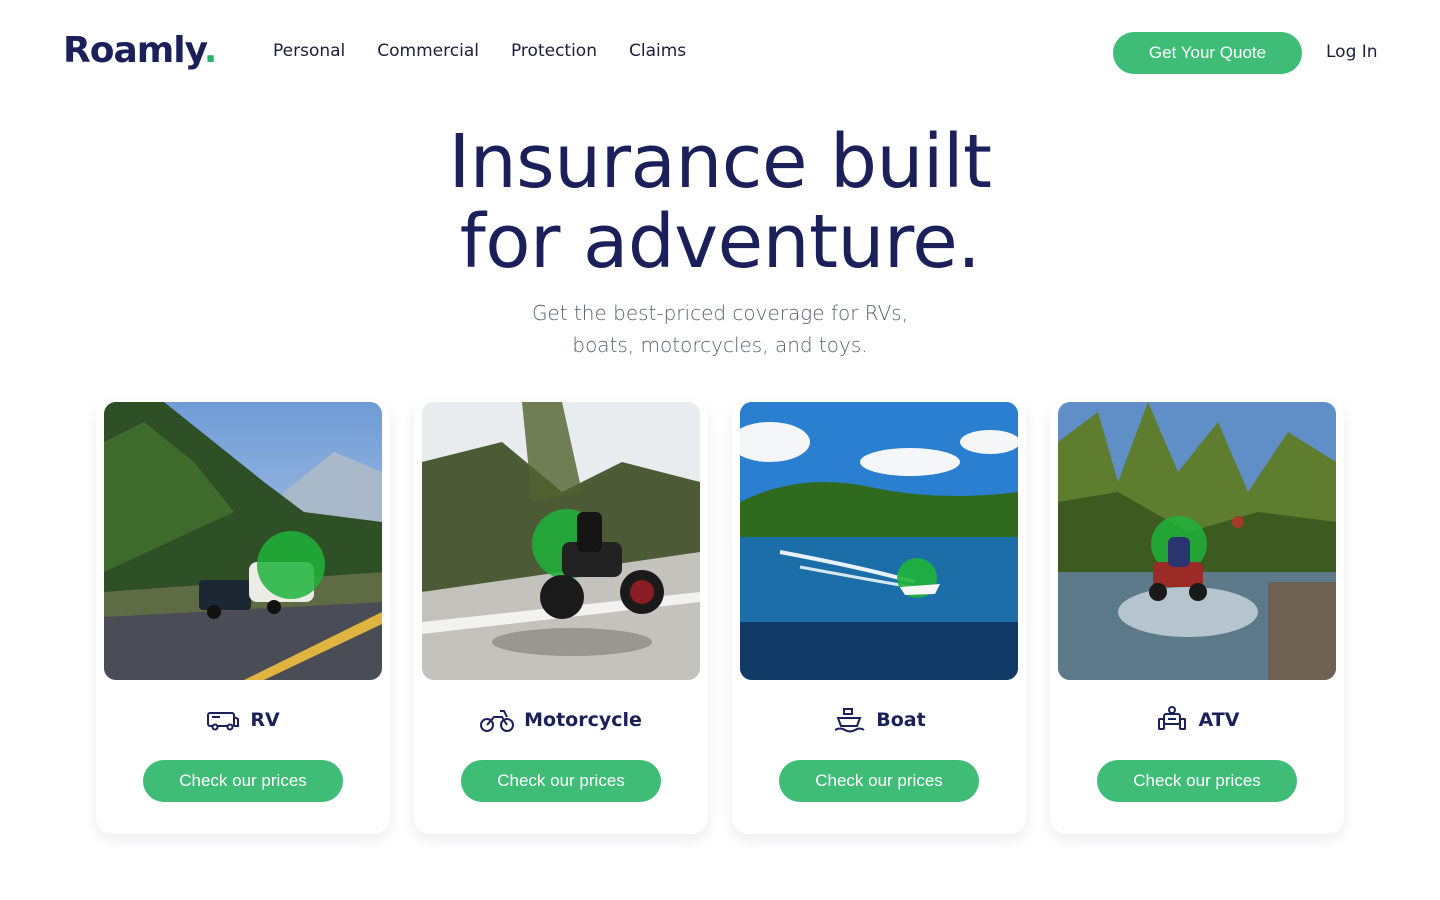  I want to click on card-label: ATV, so click(1219, 720).